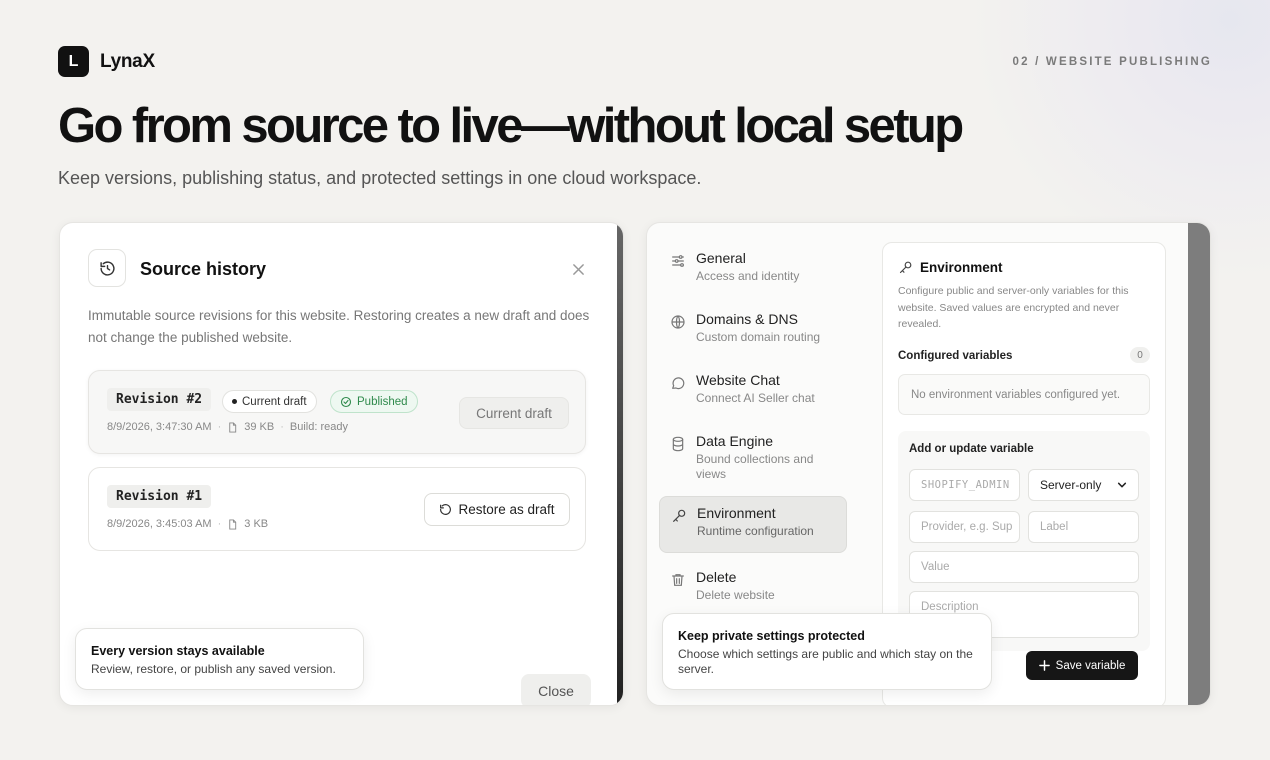  I want to click on nav-title: Data Engine, so click(735, 441).